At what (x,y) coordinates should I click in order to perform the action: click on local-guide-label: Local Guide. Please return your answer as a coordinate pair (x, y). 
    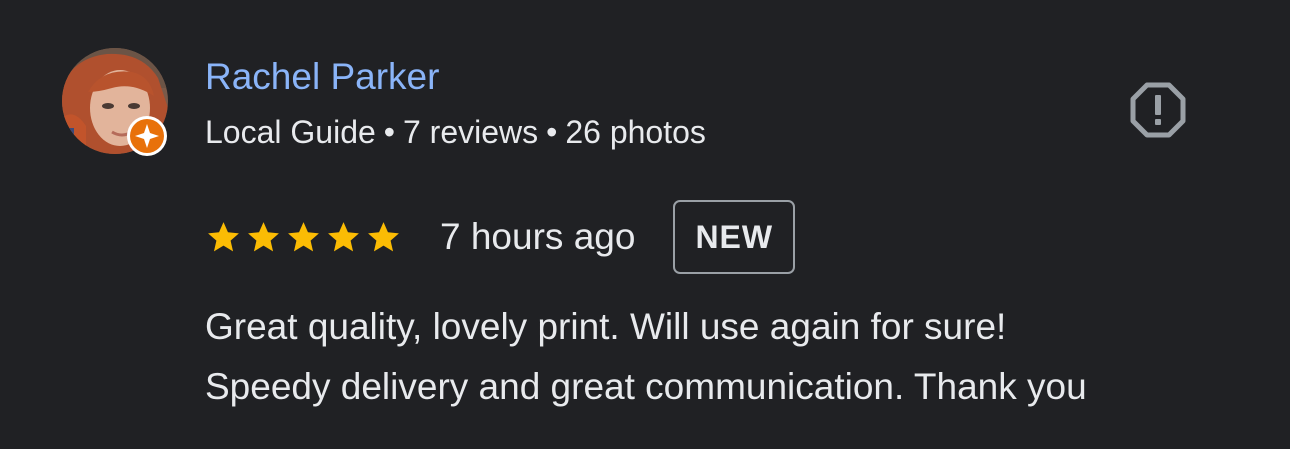
    Looking at the image, I should click on (290, 132).